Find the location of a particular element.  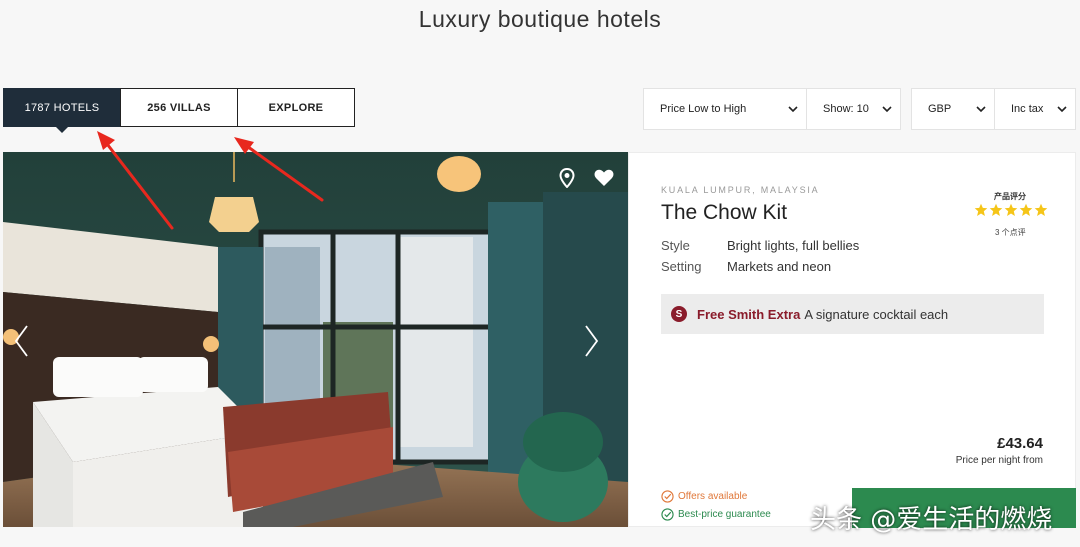

setting-row: Setting Markets and neon is located at coordinates (746, 266).